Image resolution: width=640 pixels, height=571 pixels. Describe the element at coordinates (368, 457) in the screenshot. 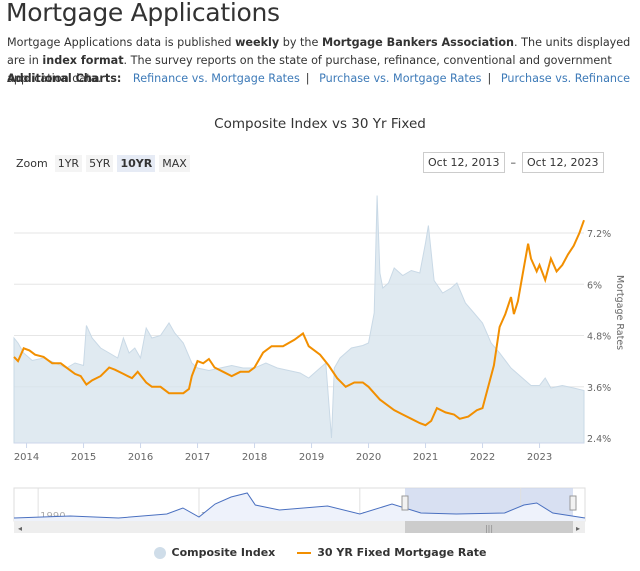

I see `x-tick-label: 2020` at that location.